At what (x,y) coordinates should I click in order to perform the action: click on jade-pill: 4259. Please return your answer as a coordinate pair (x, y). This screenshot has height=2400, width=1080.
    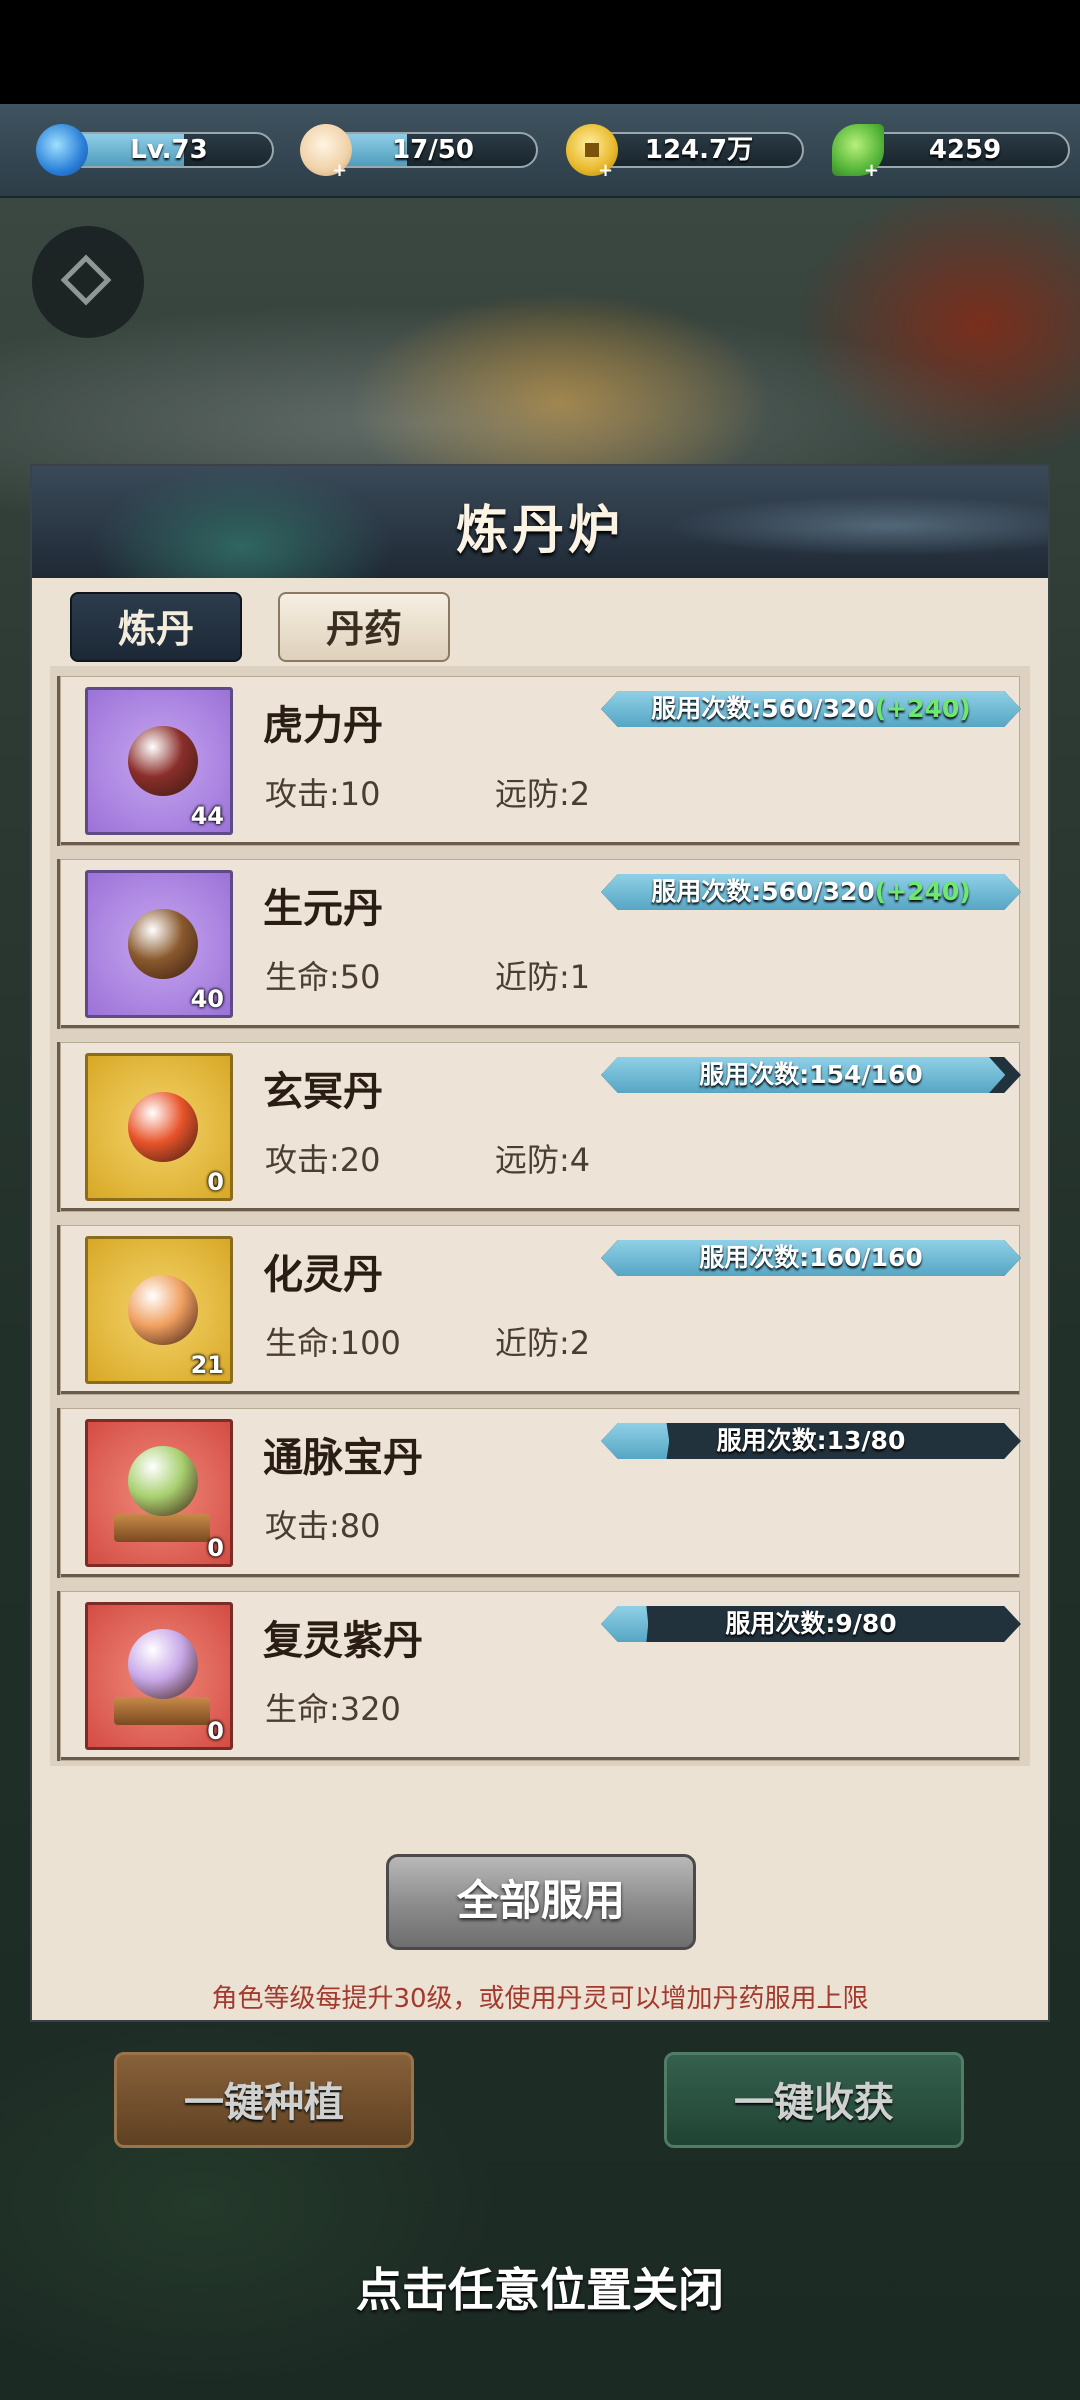
    Looking at the image, I should click on (970, 150).